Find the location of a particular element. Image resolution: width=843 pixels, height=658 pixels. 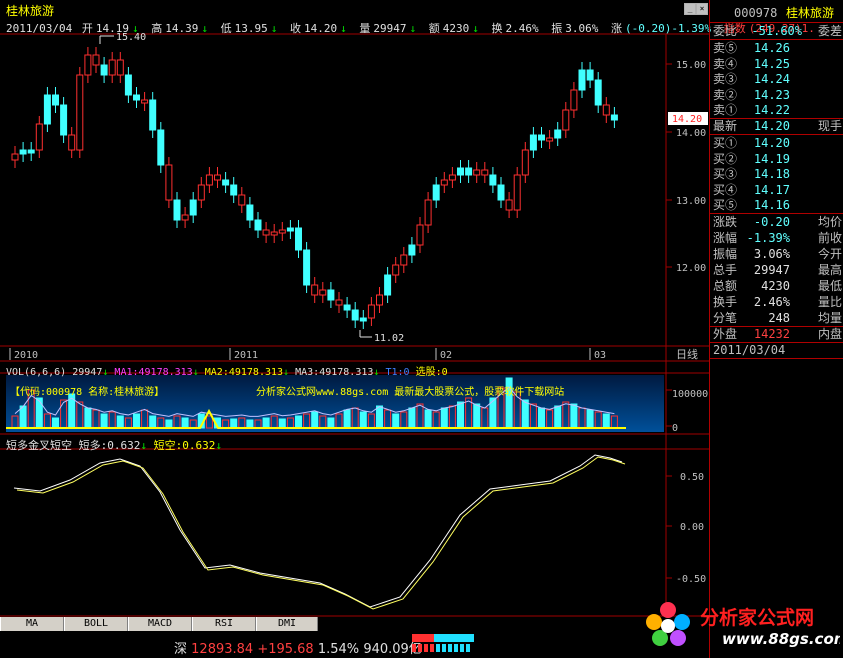

ask-row: 卖⑤ 14.26 is located at coordinates (751, 48).